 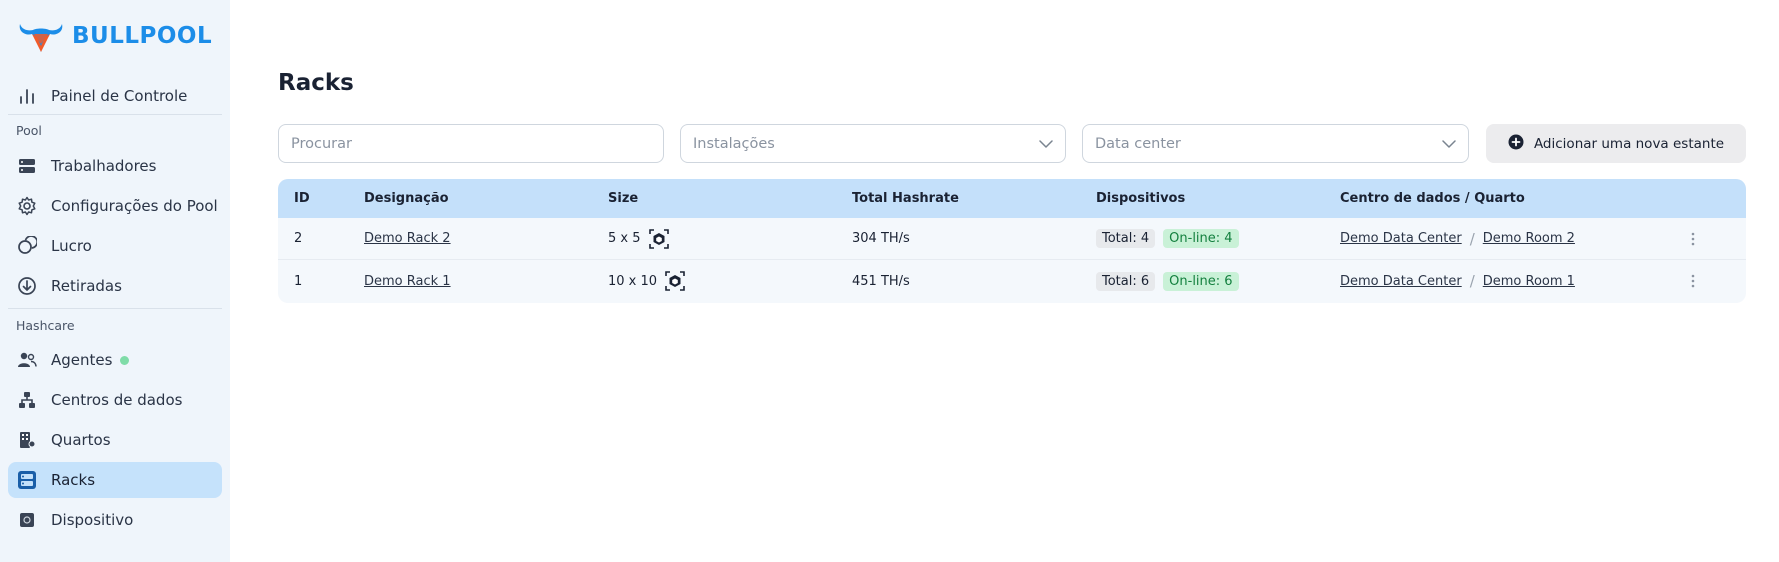 What do you see at coordinates (407, 238) in the screenshot?
I see `rack-name-link: Demo Rack 2` at bounding box center [407, 238].